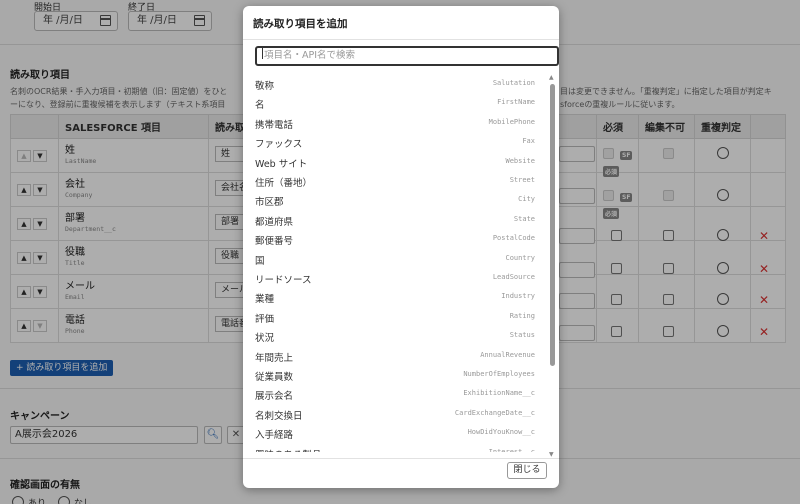 The height and width of the screenshot is (504, 800). I want to click on list-item-label: 業種, so click(265, 300).